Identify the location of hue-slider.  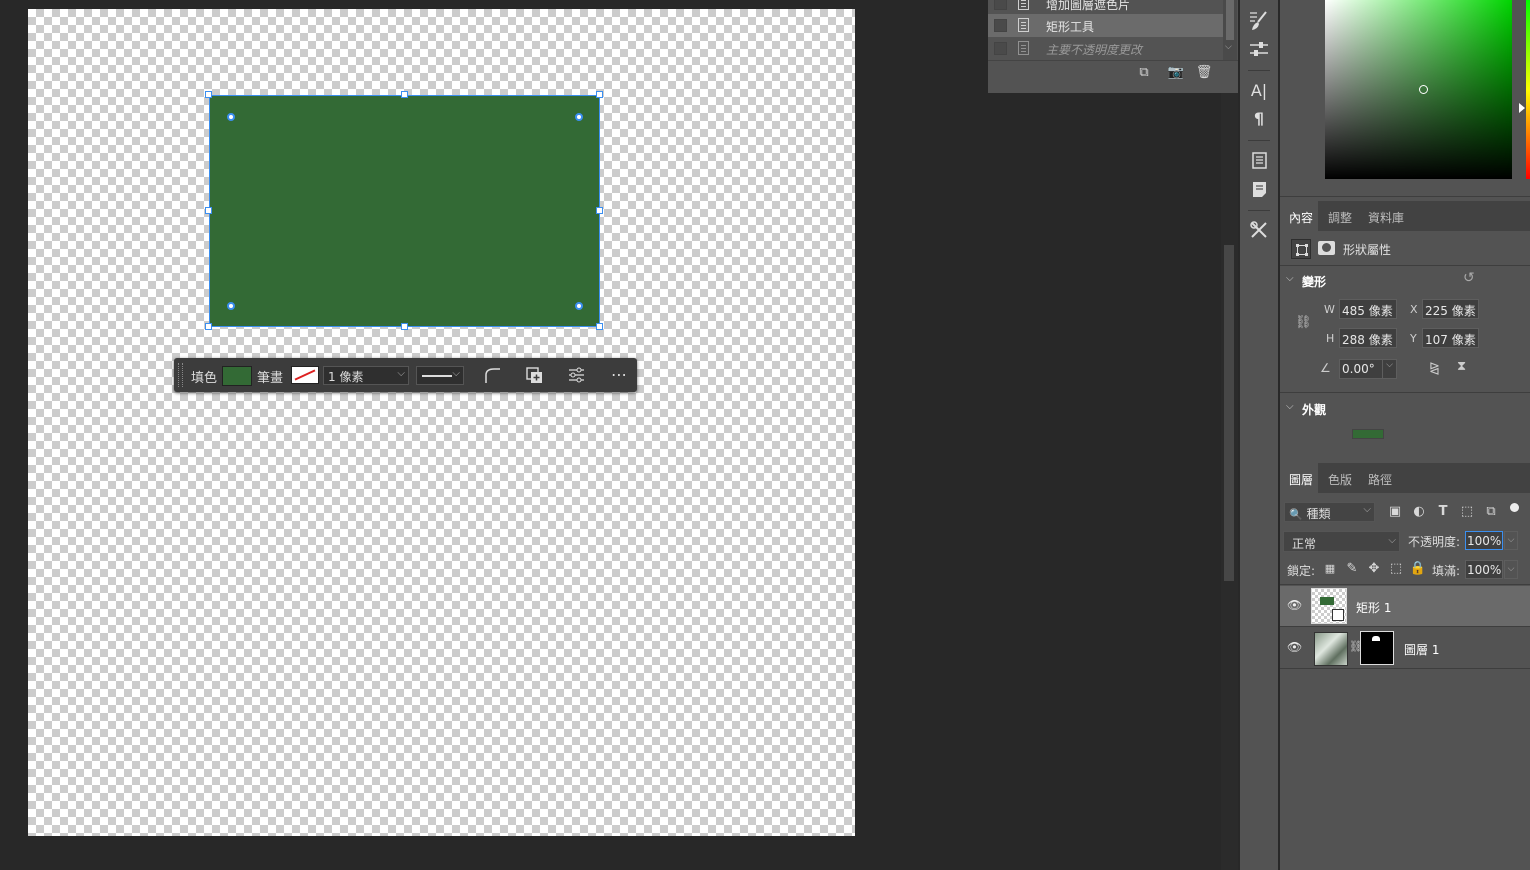
(1528, 89).